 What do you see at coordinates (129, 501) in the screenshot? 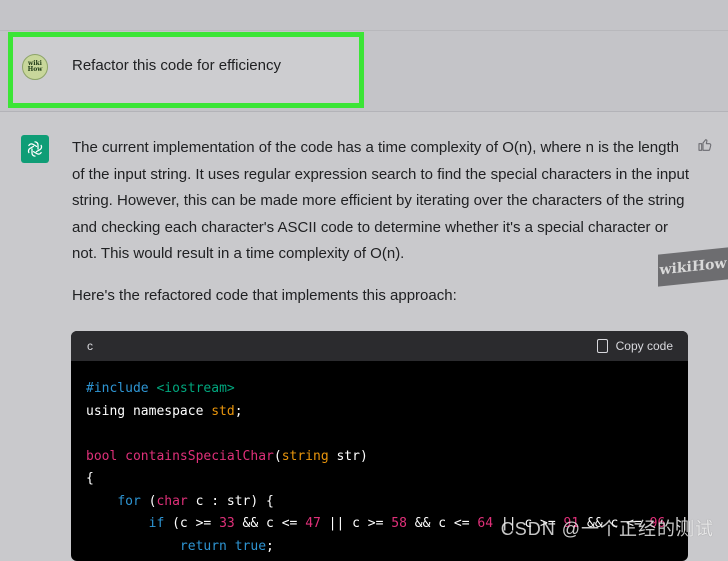
I see `code-token: for` at bounding box center [129, 501].